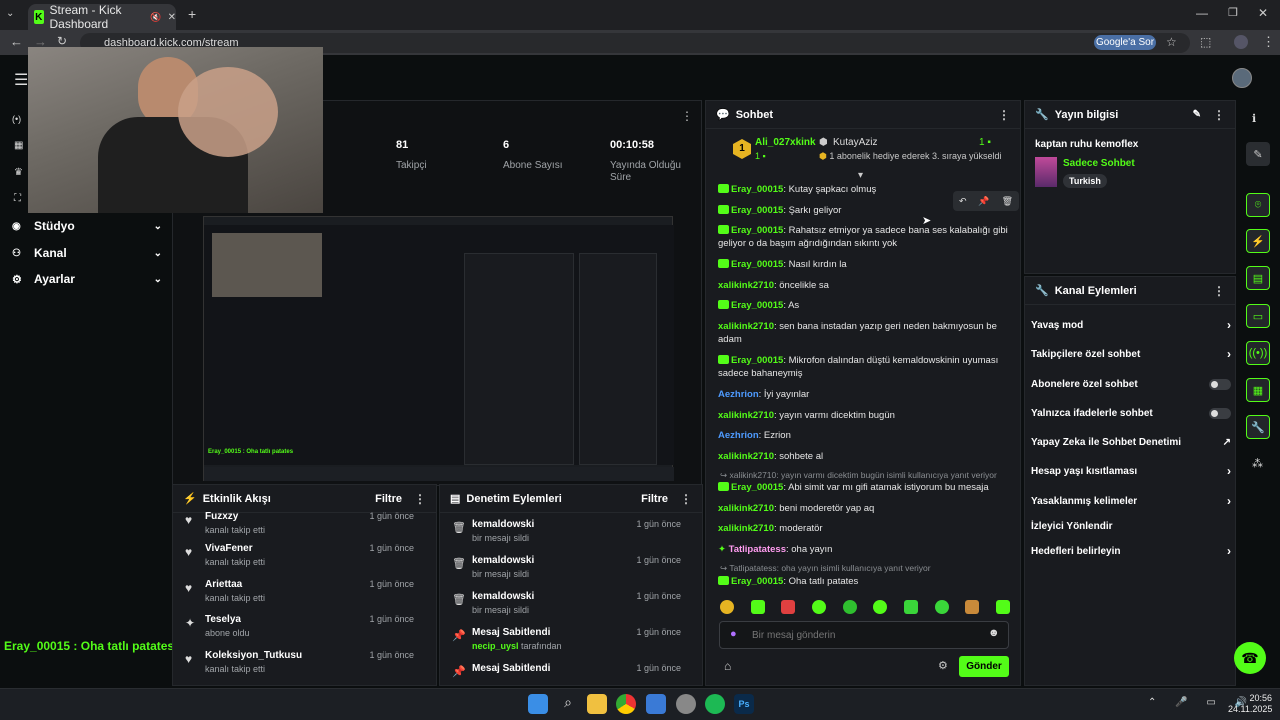 The height and width of the screenshot is (720, 1280). I want to click on stream-preview: Eray_00015 : Oha tatlı patates, so click(438, 348).